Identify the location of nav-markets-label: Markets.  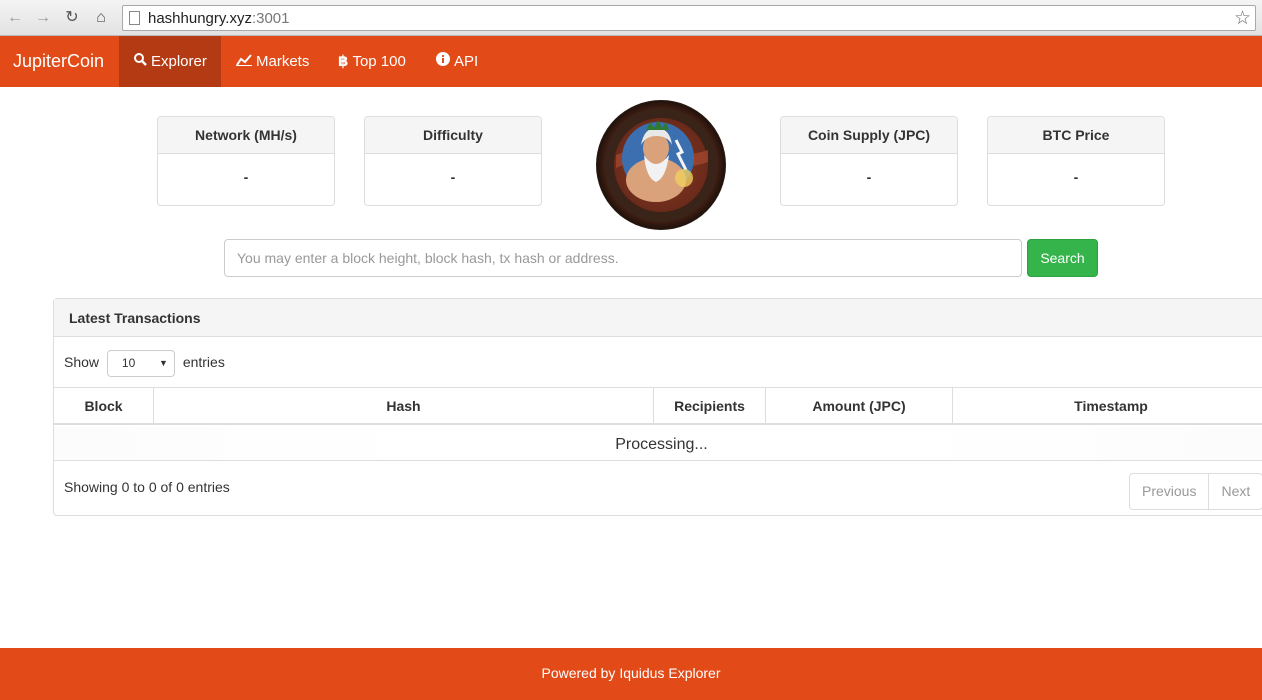
(283, 61).